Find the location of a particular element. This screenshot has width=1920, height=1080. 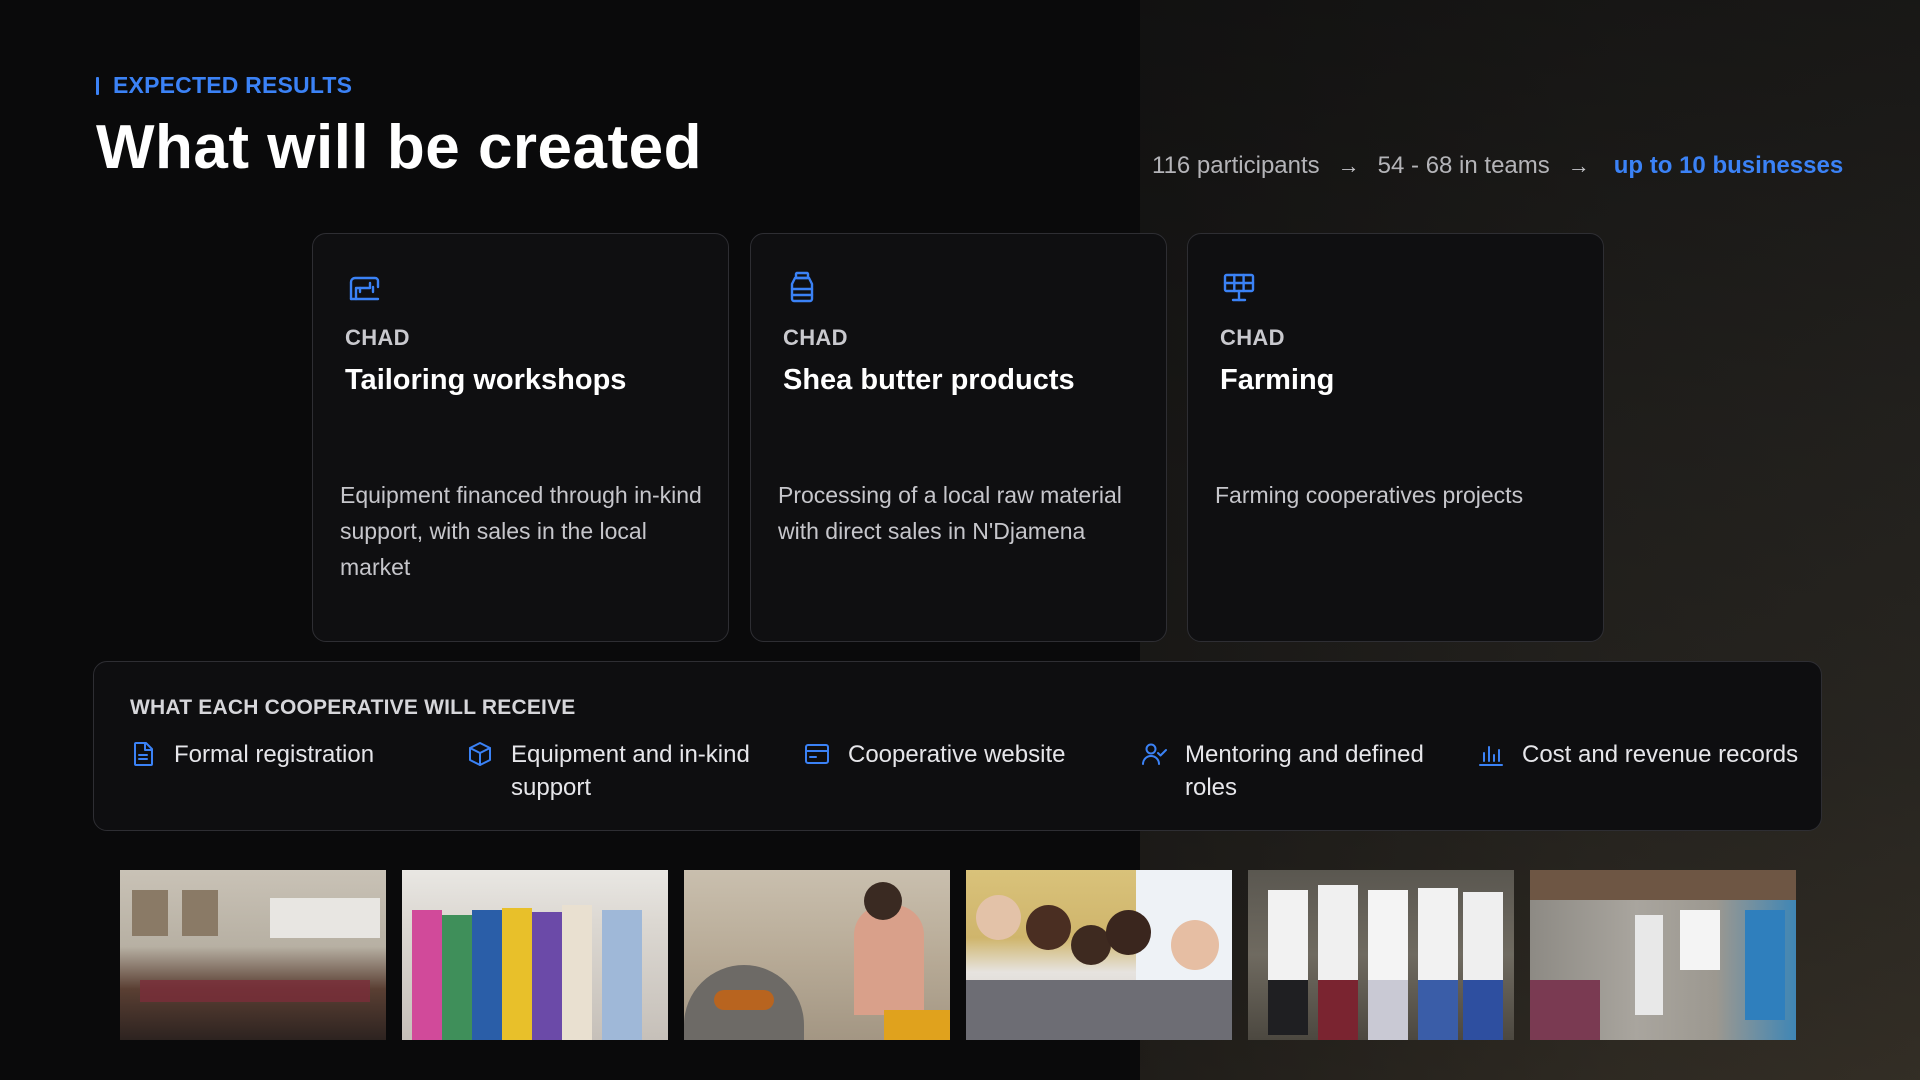

card-title: Shea butter products is located at coordinates (929, 380).